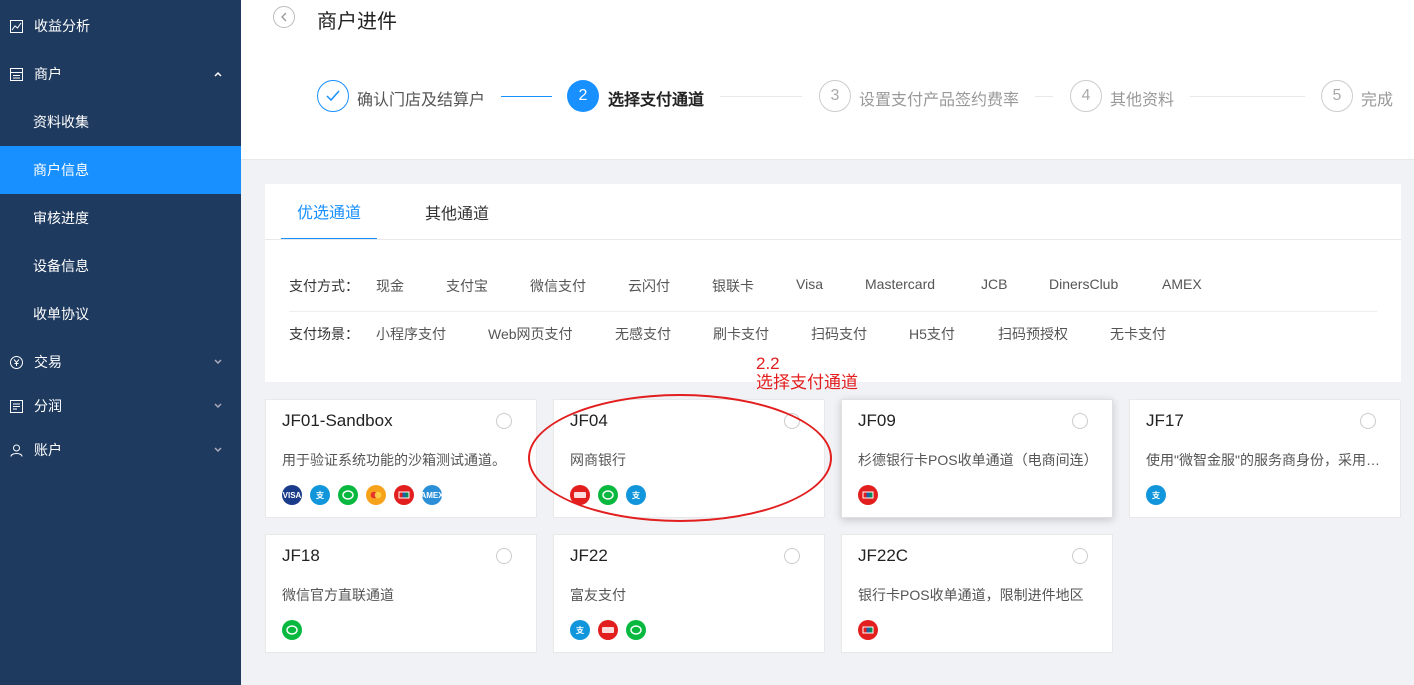  What do you see at coordinates (689, 458) in the screenshot?
I see `channel-card-jf04: JF04 网商银行 支` at bounding box center [689, 458].